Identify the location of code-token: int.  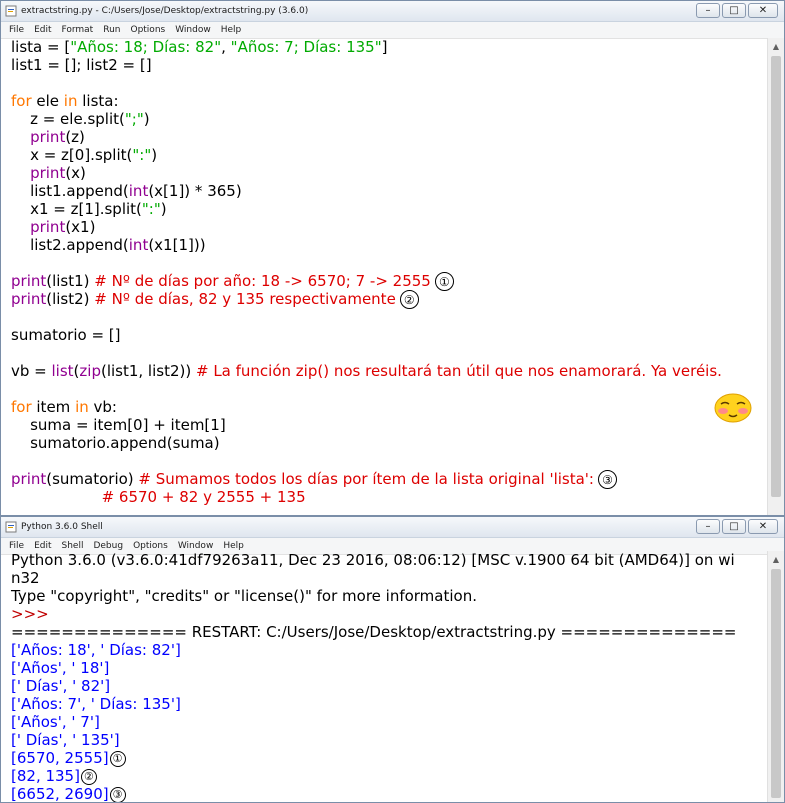
(138, 191).